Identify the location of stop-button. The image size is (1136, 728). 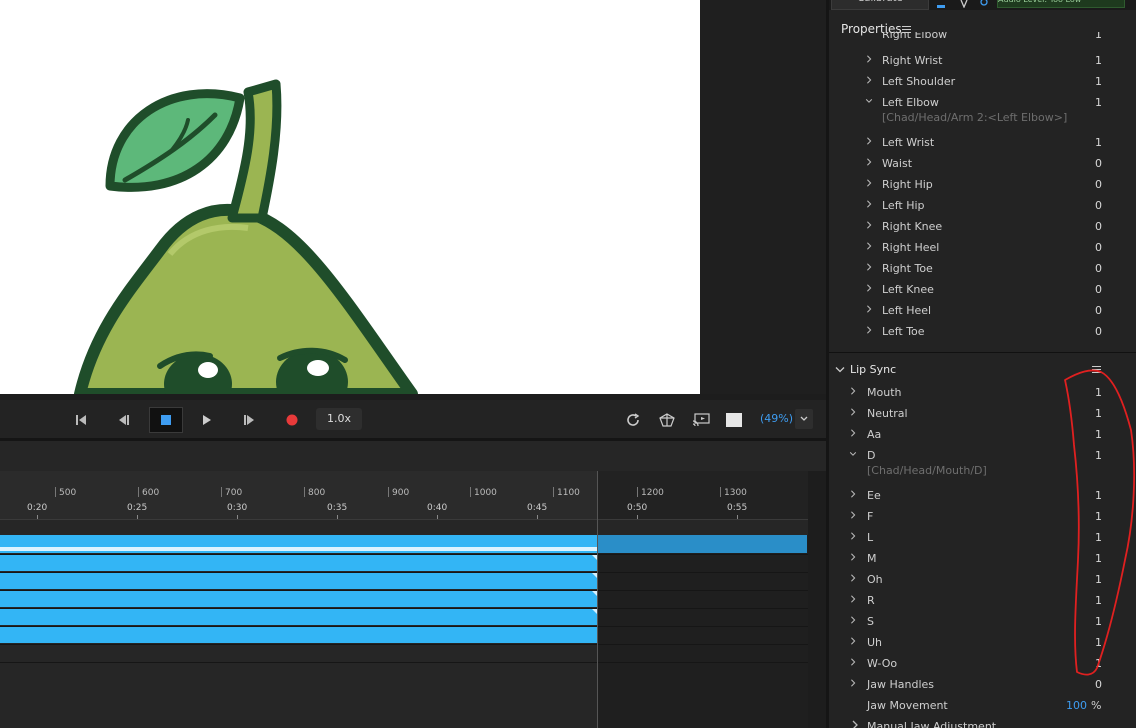
(166, 420).